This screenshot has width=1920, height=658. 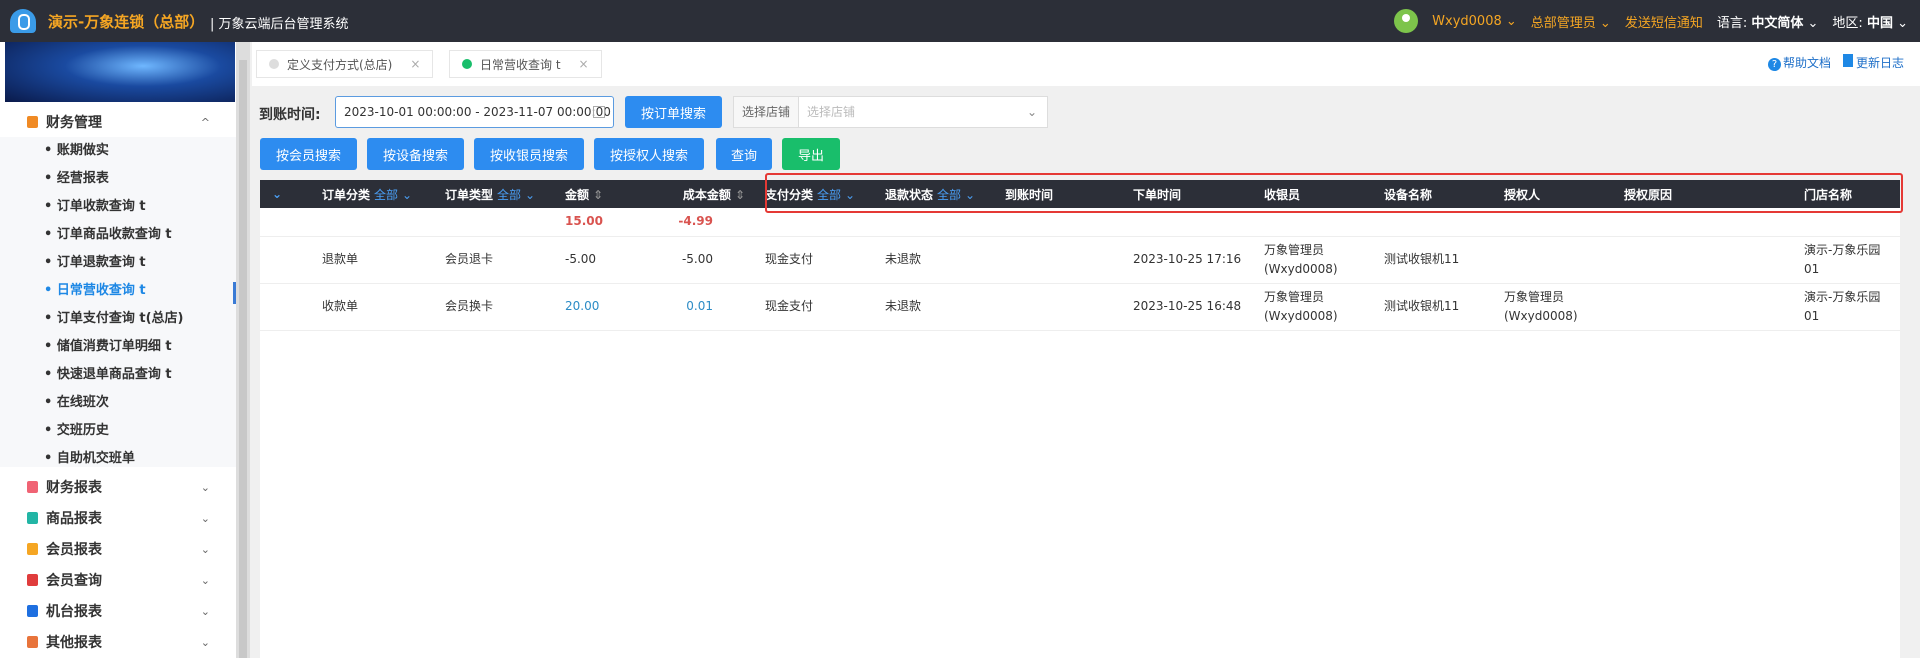 What do you see at coordinates (290, 115) in the screenshot?
I see `date-label: 到账时间:` at bounding box center [290, 115].